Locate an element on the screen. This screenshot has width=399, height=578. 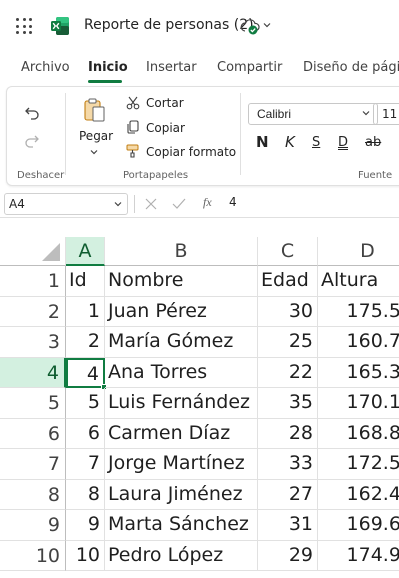
cell-a7: 7 is located at coordinates (85, 464).